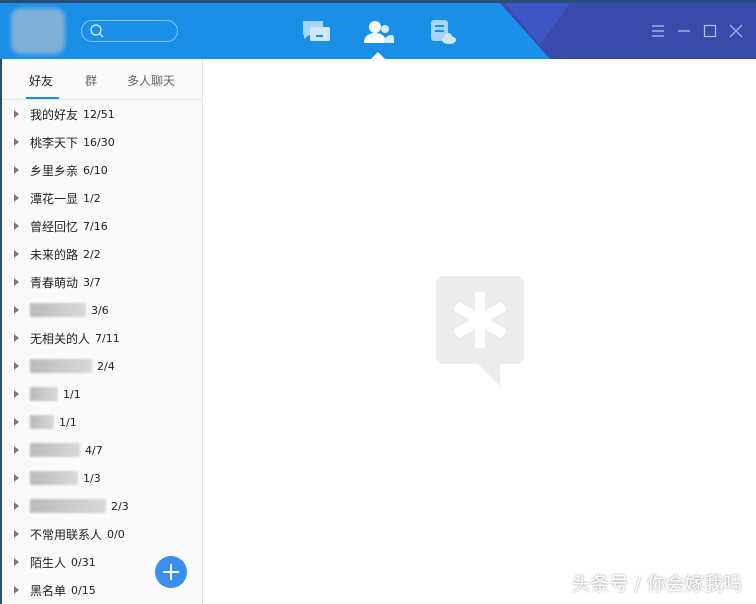 The image size is (756, 604). I want to click on group-item: 青春萌动 3/7, so click(102, 282).